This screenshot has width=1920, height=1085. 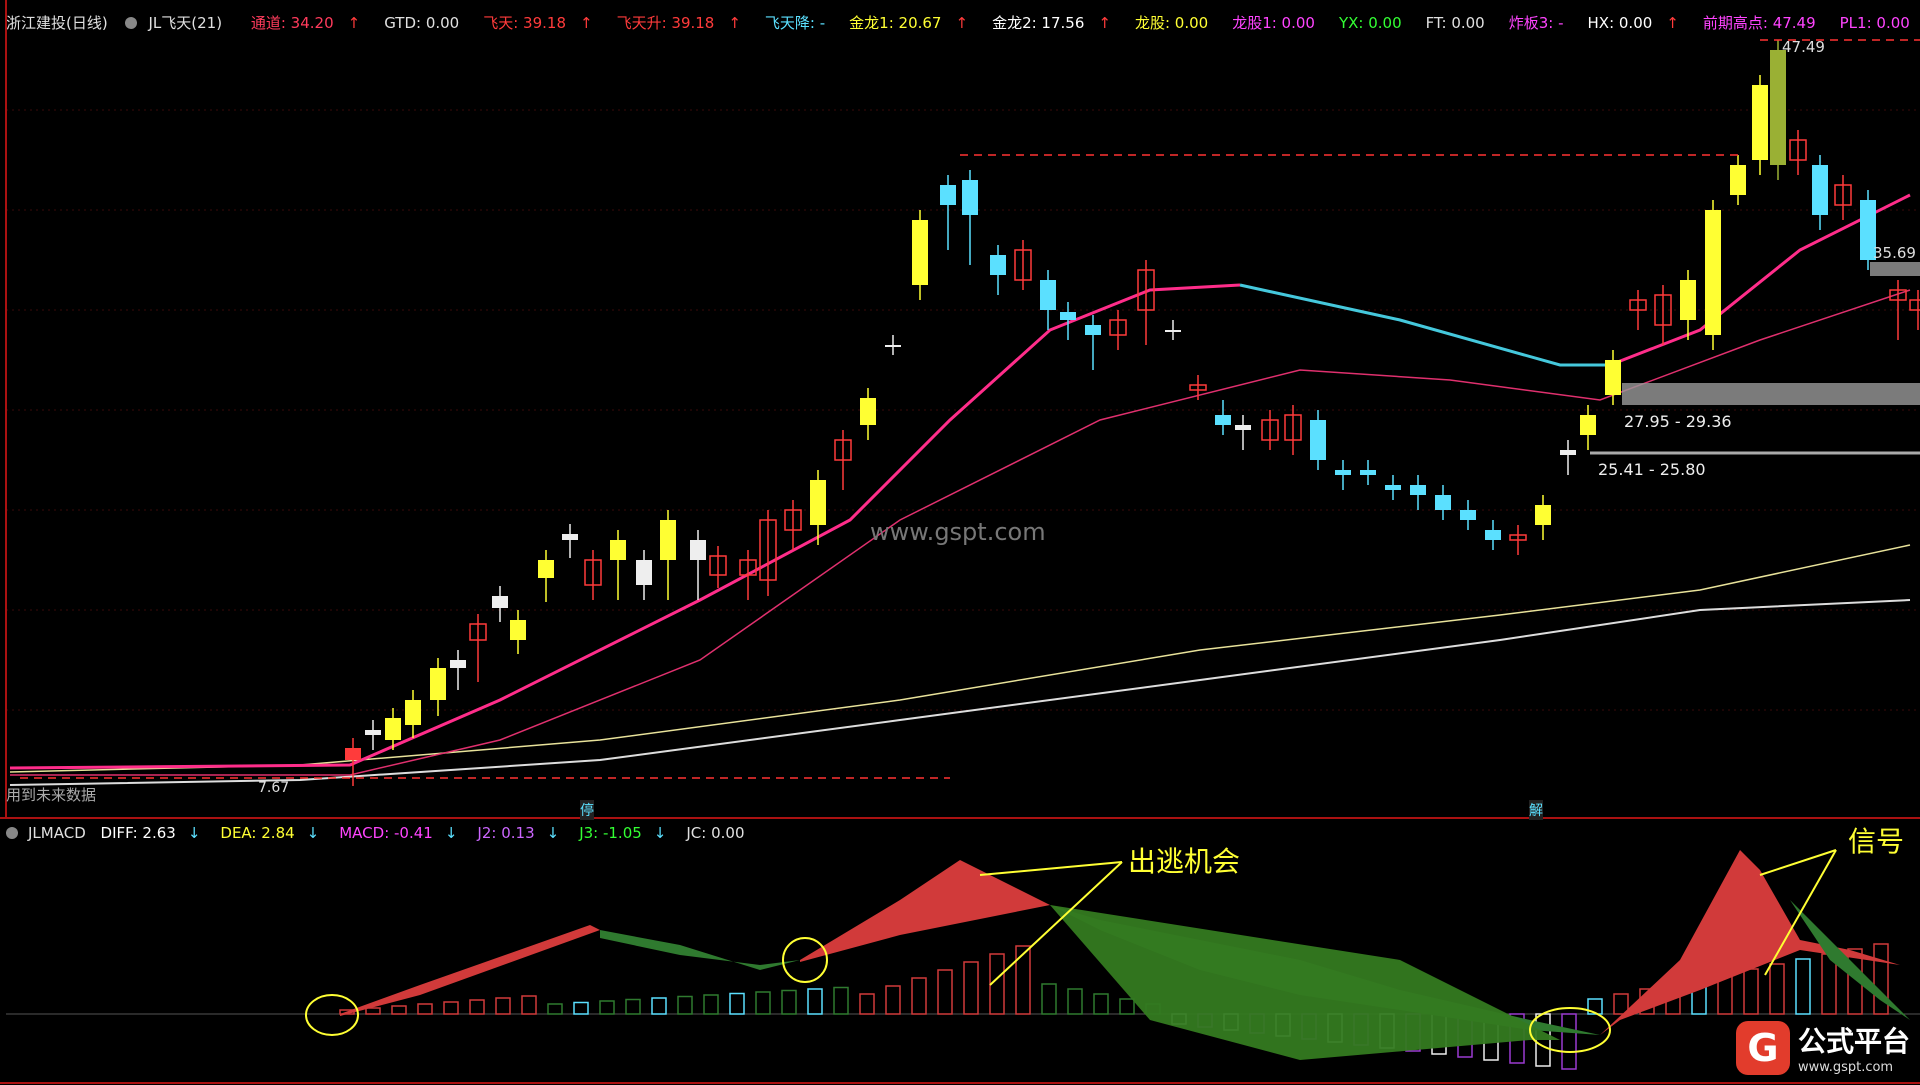 What do you see at coordinates (1771, 394) in the screenshot?
I see `zone-upper-bar` at bounding box center [1771, 394].